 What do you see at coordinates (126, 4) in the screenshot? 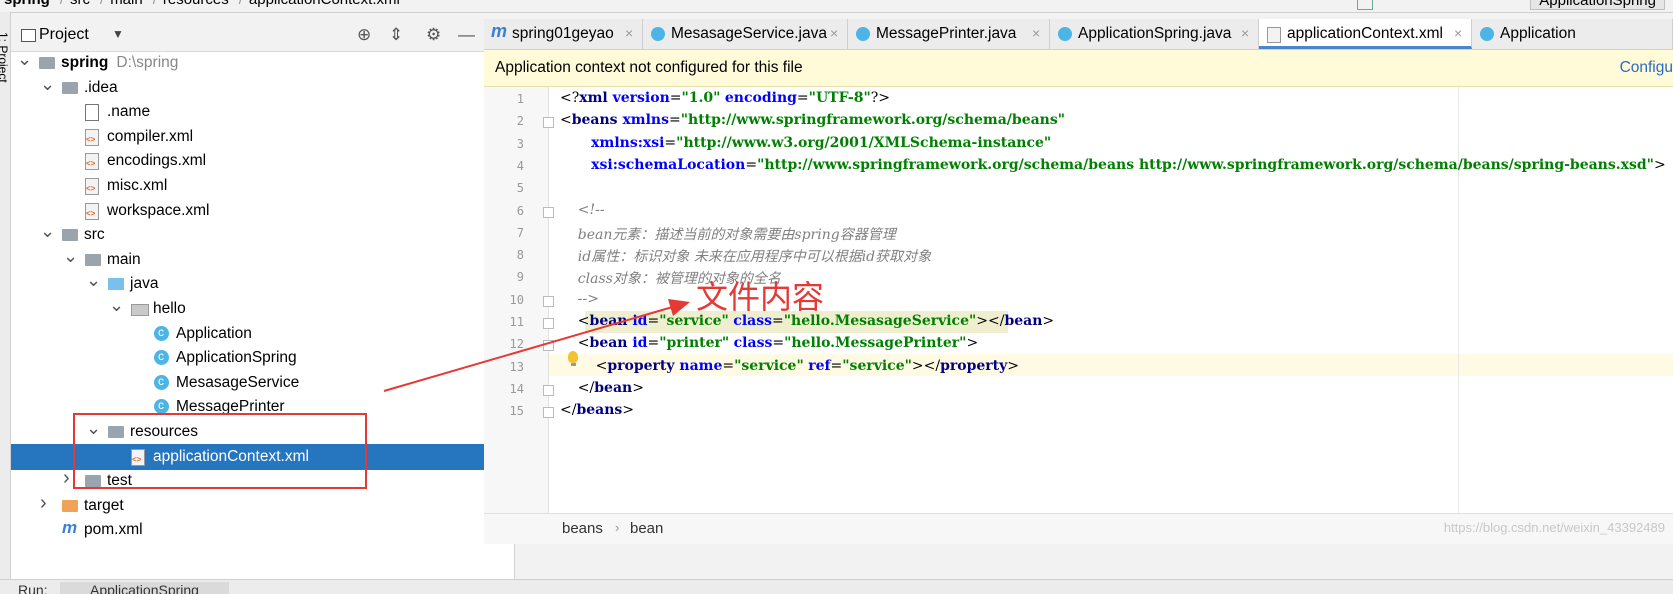
I see `breadcrumb-item: main` at bounding box center [126, 4].